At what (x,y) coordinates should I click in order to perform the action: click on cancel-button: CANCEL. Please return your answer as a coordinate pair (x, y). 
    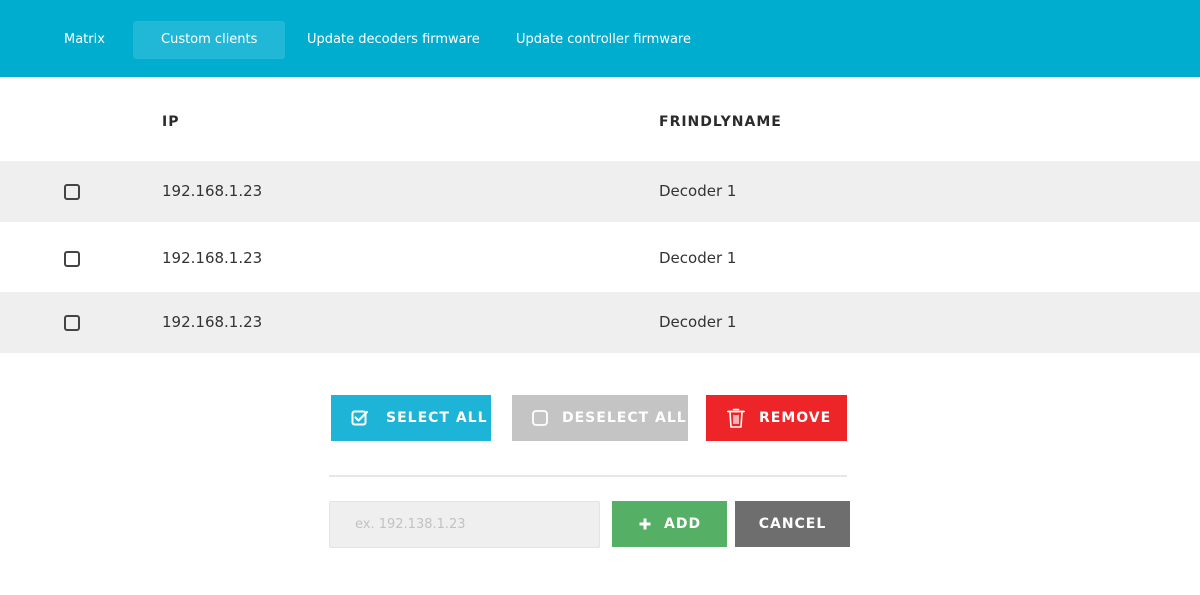
    Looking at the image, I should click on (792, 524).